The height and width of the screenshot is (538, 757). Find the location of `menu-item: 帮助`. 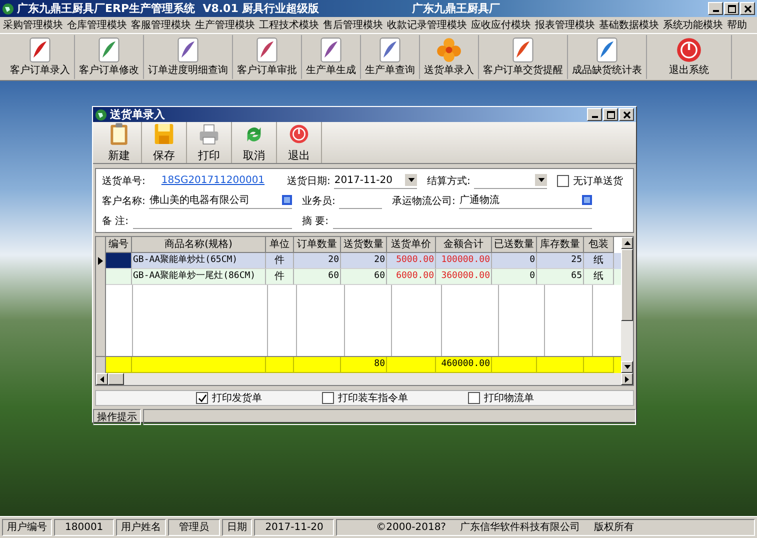

menu-item: 帮助 is located at coordinates (737, 25).